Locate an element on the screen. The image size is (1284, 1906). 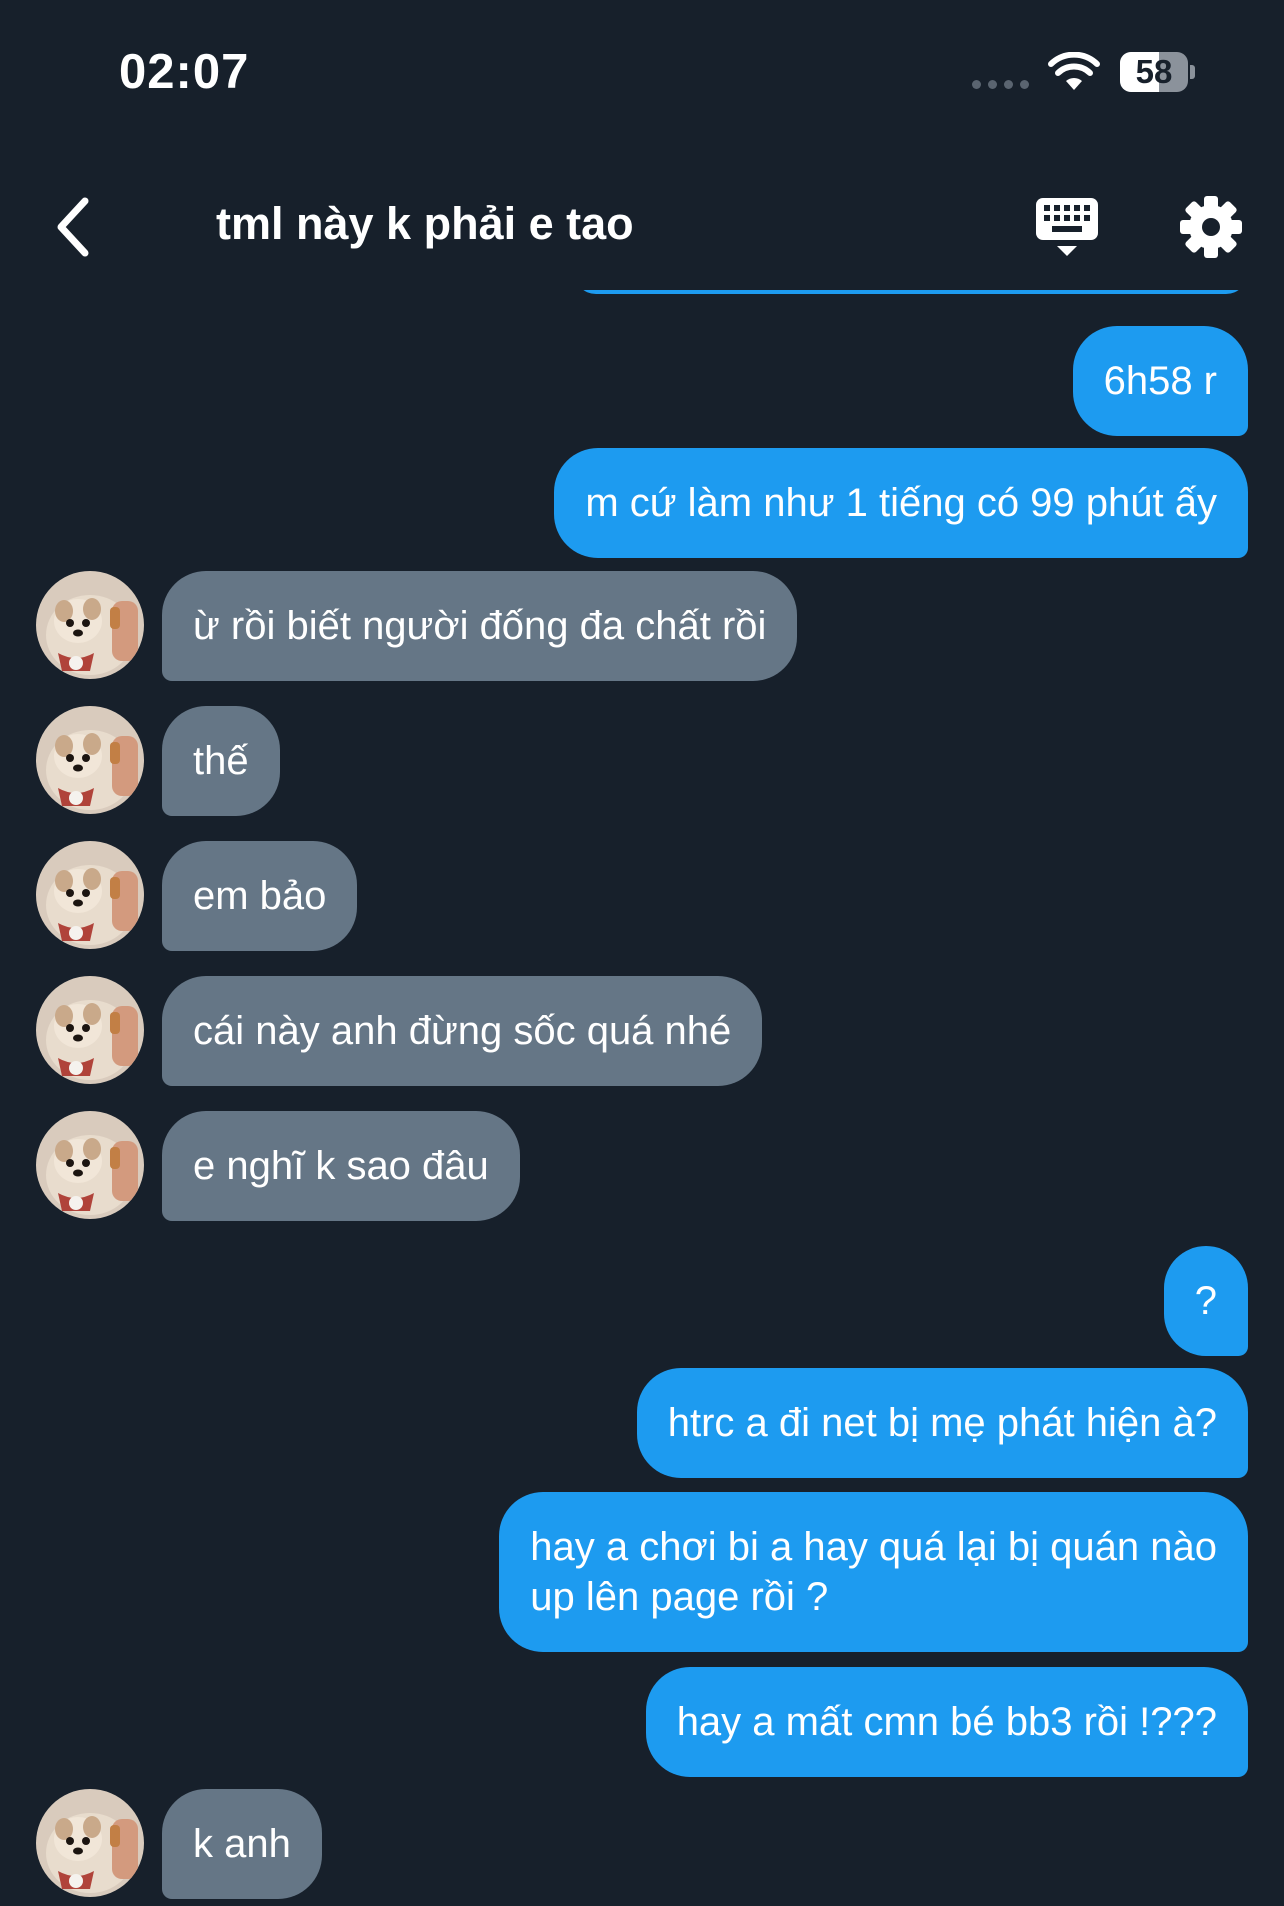
message-bubble: ? is located at coordinates (1205, 1301).